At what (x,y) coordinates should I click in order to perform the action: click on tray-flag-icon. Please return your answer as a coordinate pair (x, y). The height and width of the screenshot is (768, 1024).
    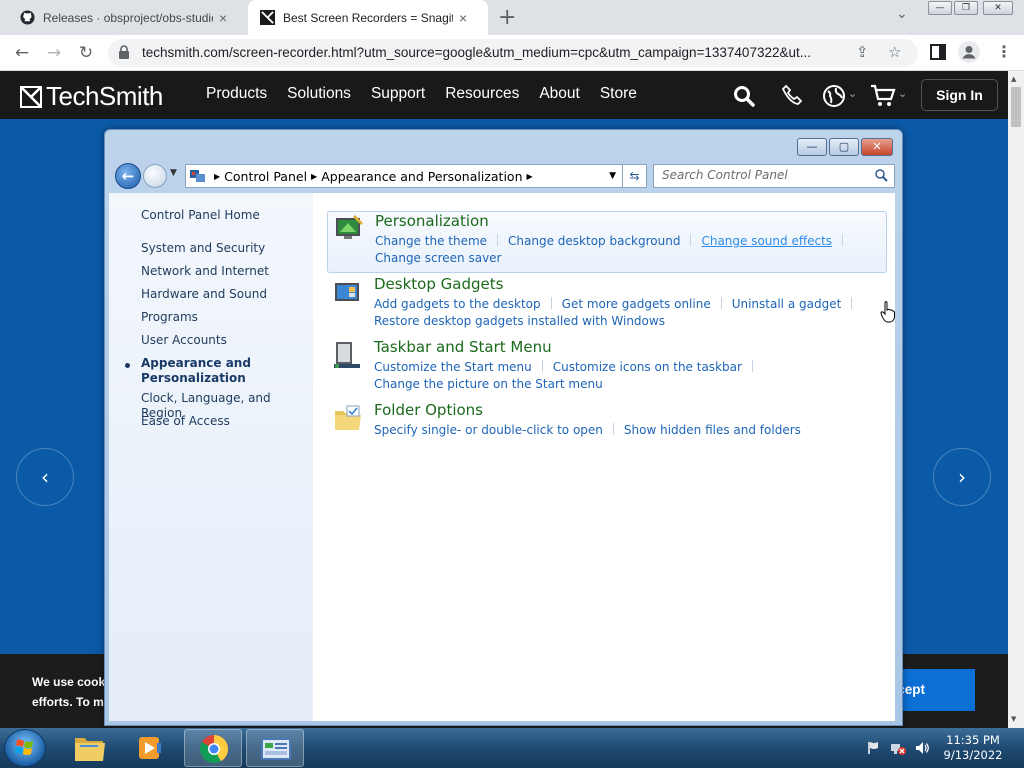
    Looking at the image, I should click on (874, 748).